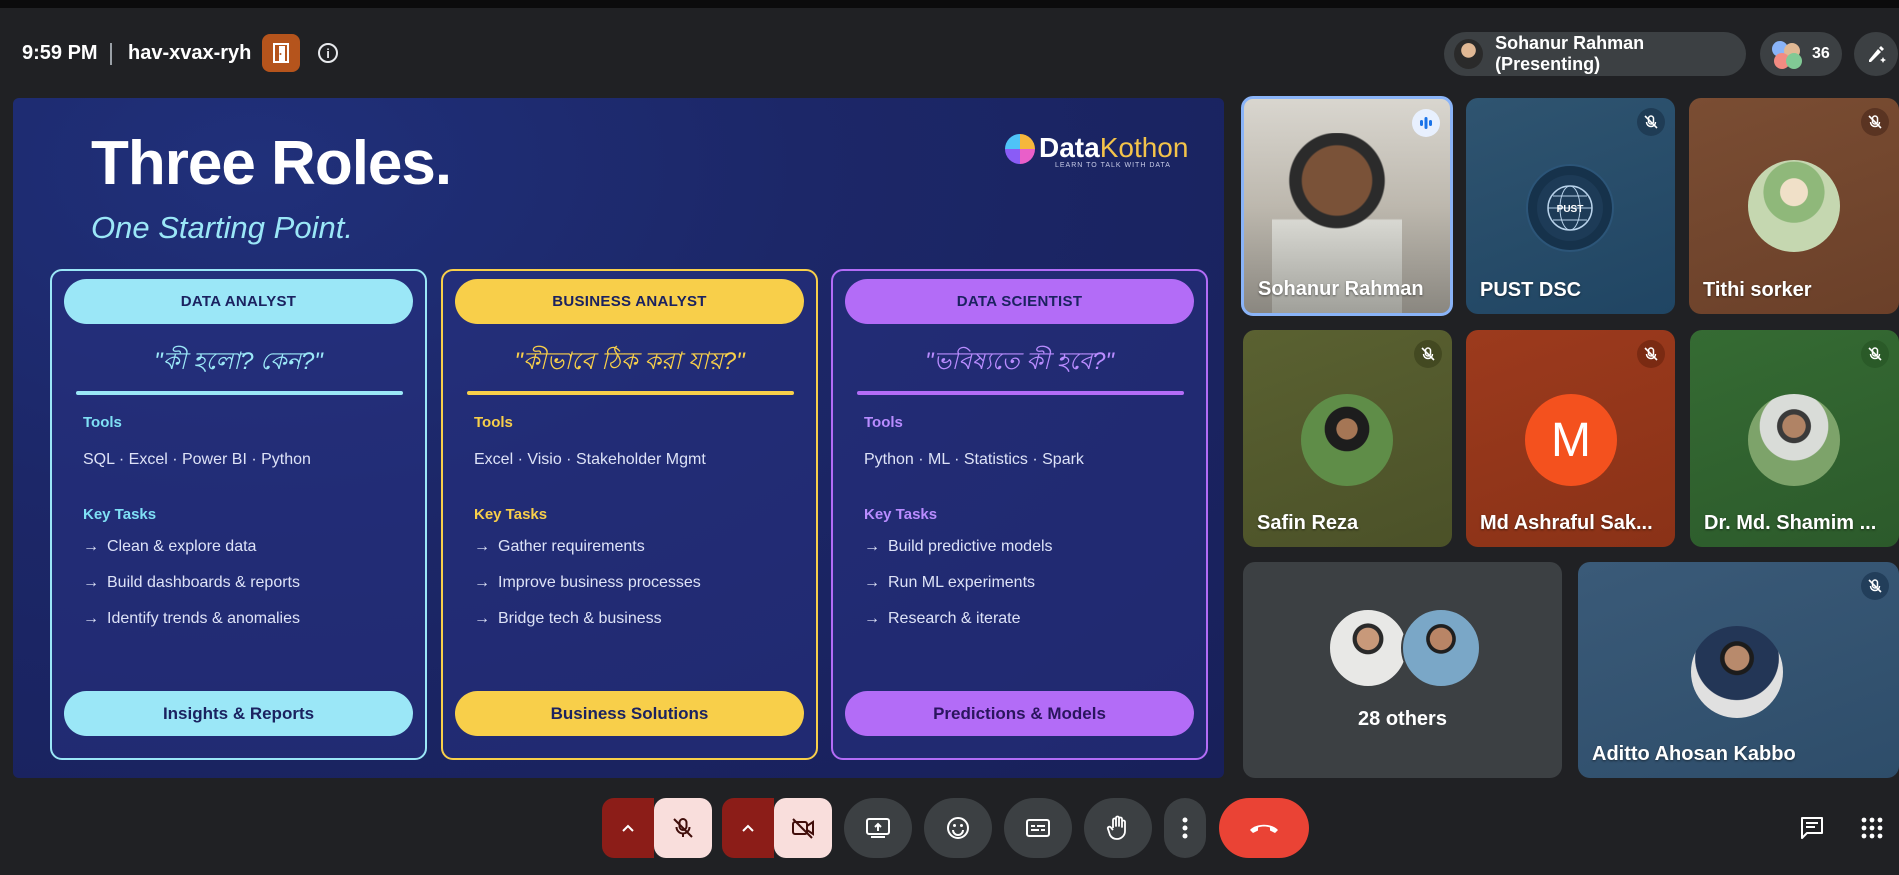  Describe the element at coordinates (271, 163) in the screenshot. I see `slide-title: Three Roles.` at that location.